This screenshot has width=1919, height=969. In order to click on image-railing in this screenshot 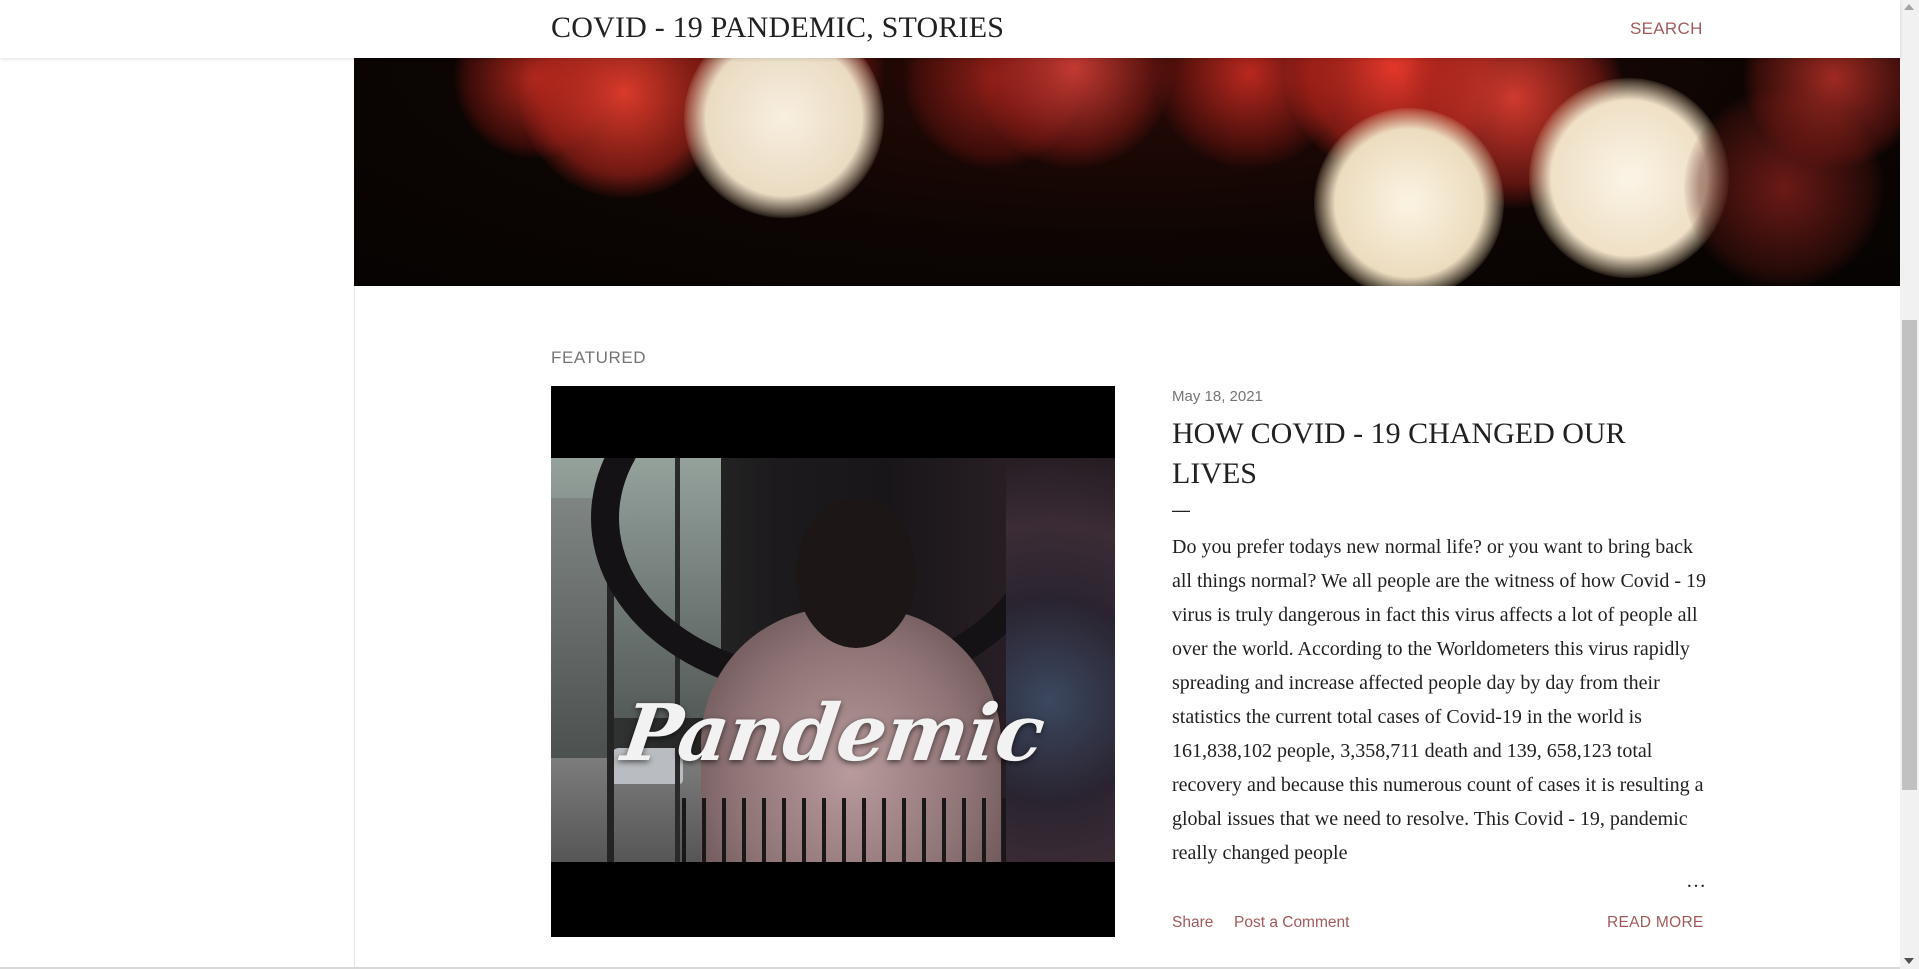, I will do `click(836, 830)`.